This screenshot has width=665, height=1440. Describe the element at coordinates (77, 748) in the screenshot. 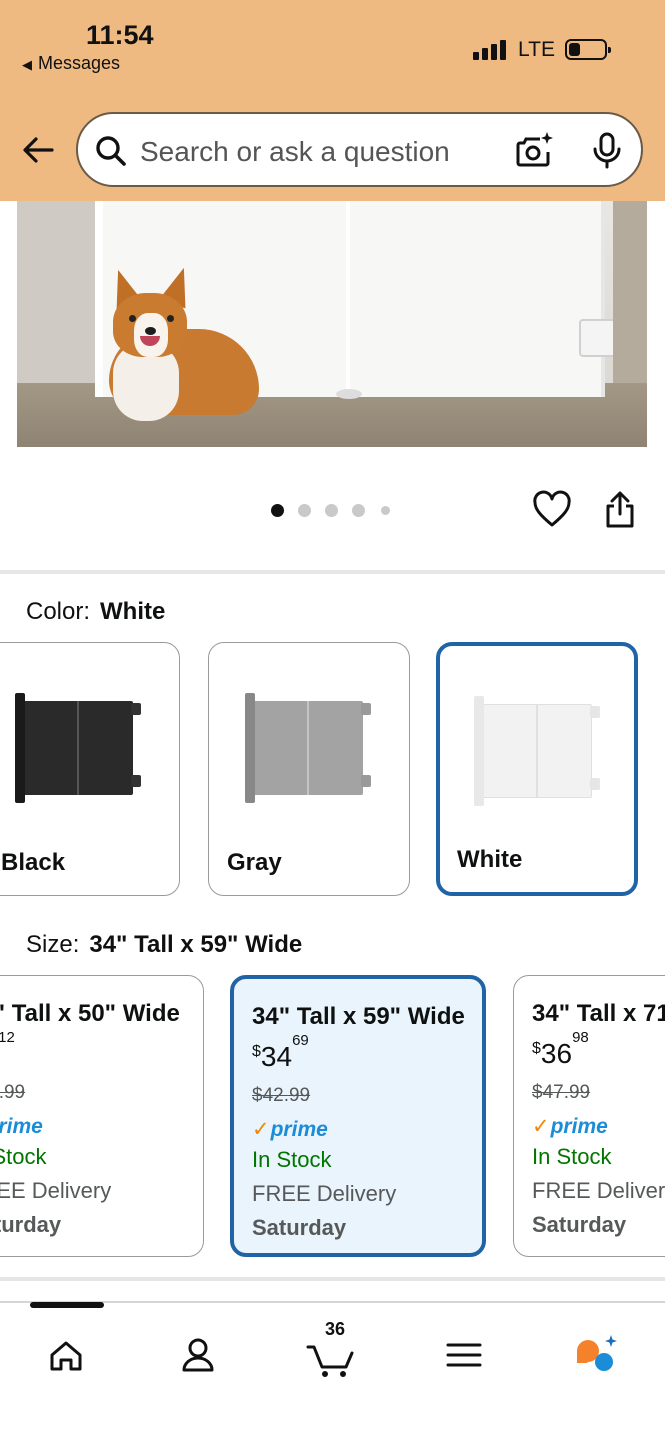

I see `black-gate-thumbnail` at that location.